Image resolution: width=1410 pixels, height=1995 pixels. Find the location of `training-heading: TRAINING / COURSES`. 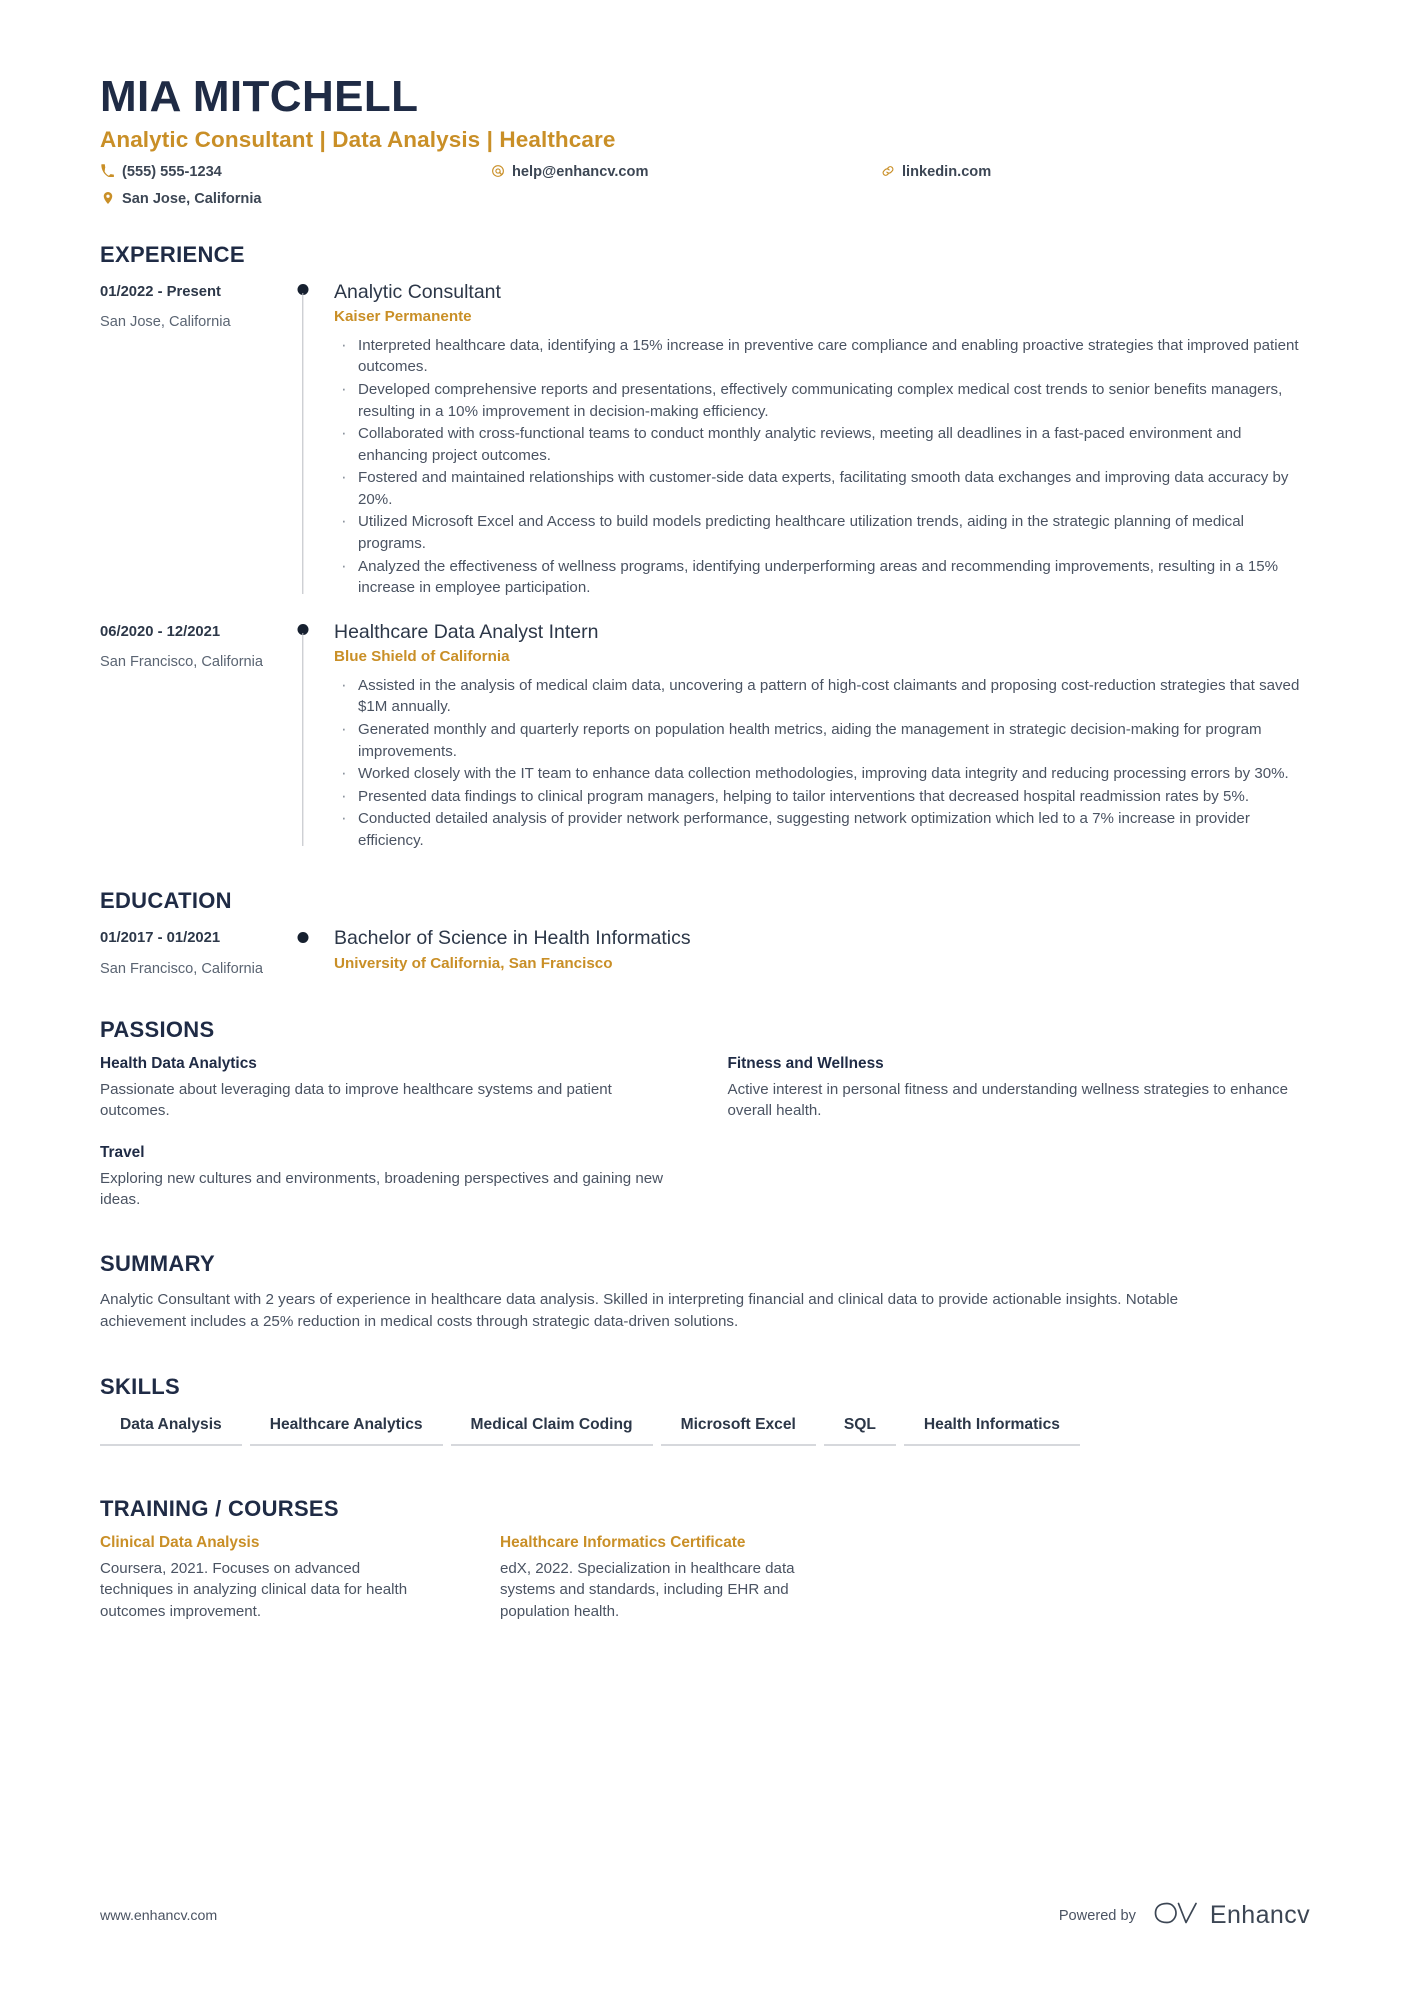

training-heading: TRAINING / COURSES is located at coordinates (219, 1508).